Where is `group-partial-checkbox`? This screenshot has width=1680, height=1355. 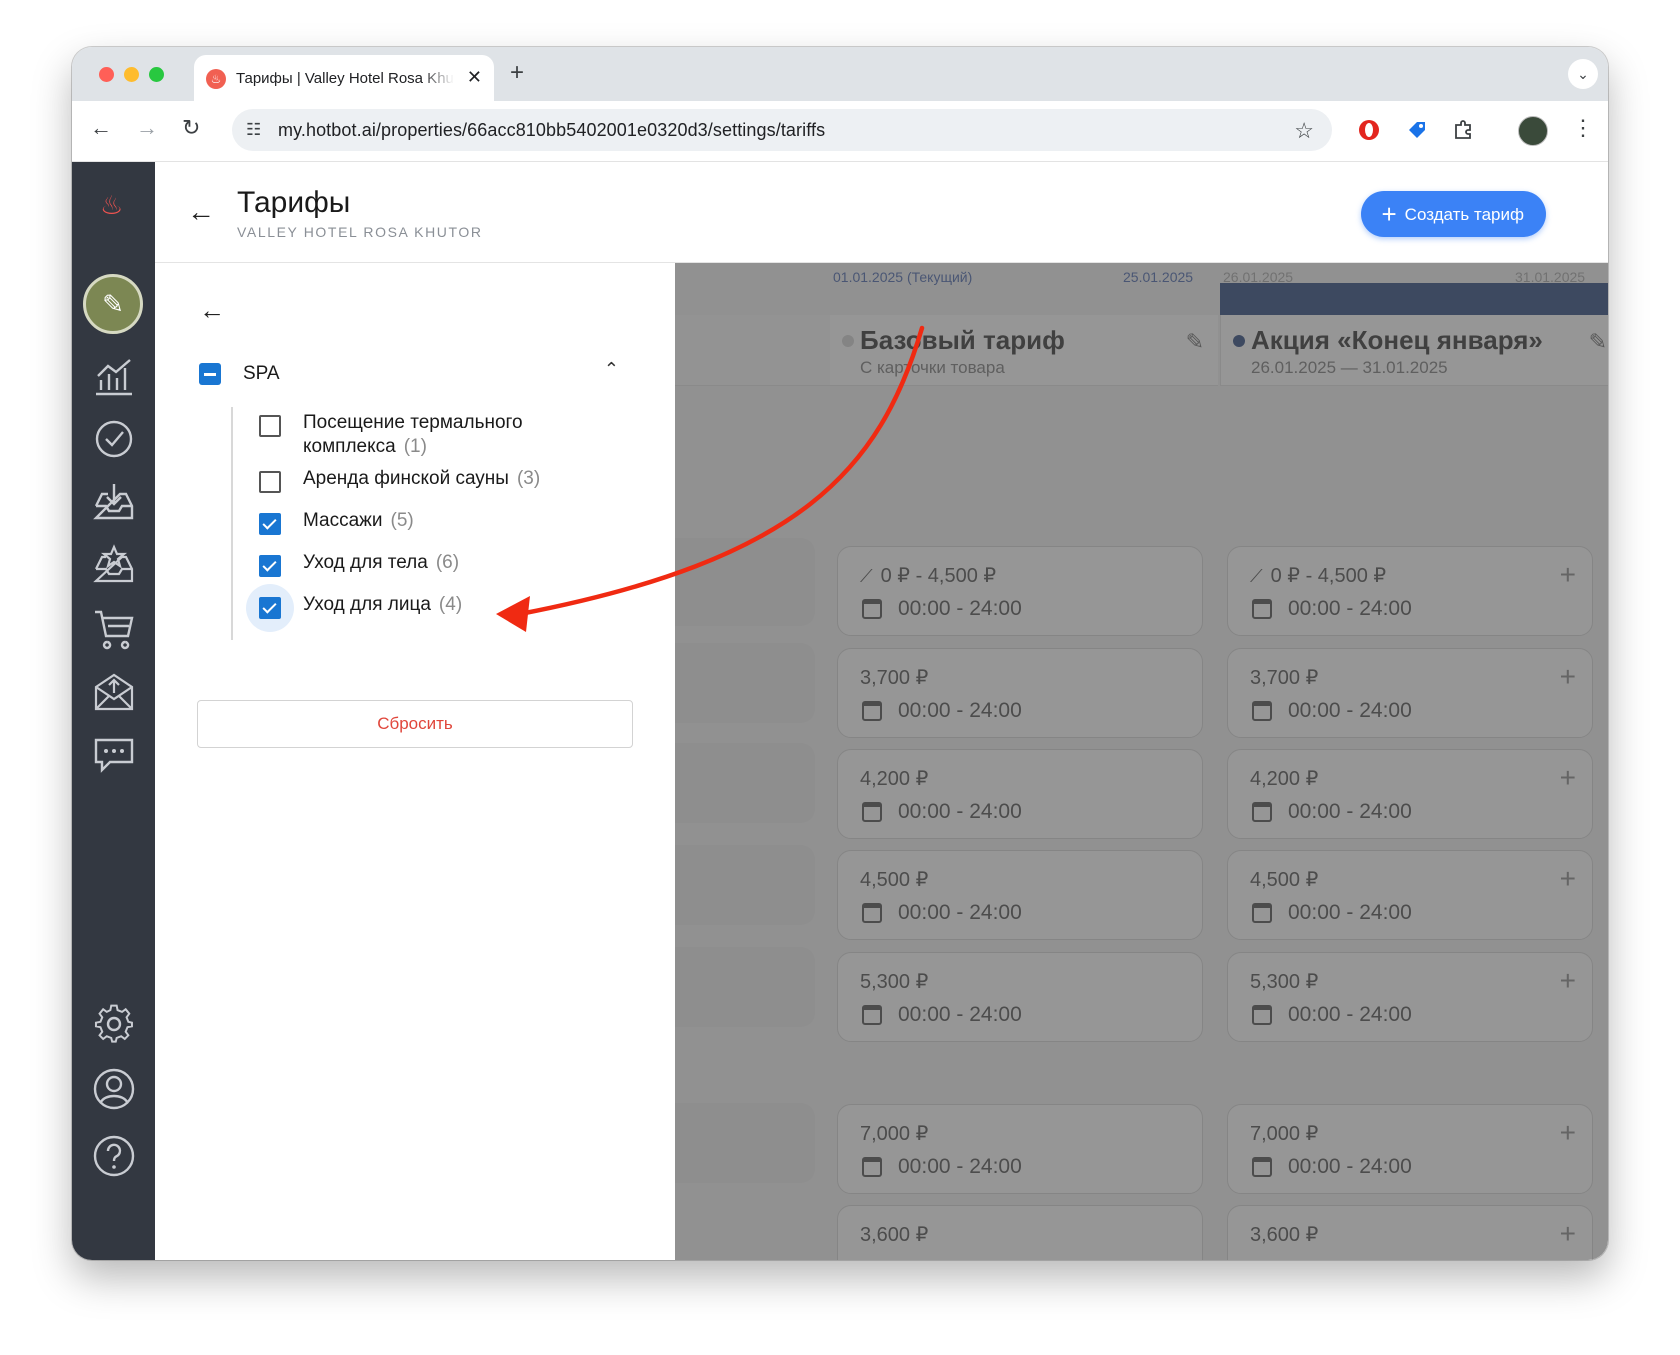
group-partial-checkbox is located at coordinates (210, 374).